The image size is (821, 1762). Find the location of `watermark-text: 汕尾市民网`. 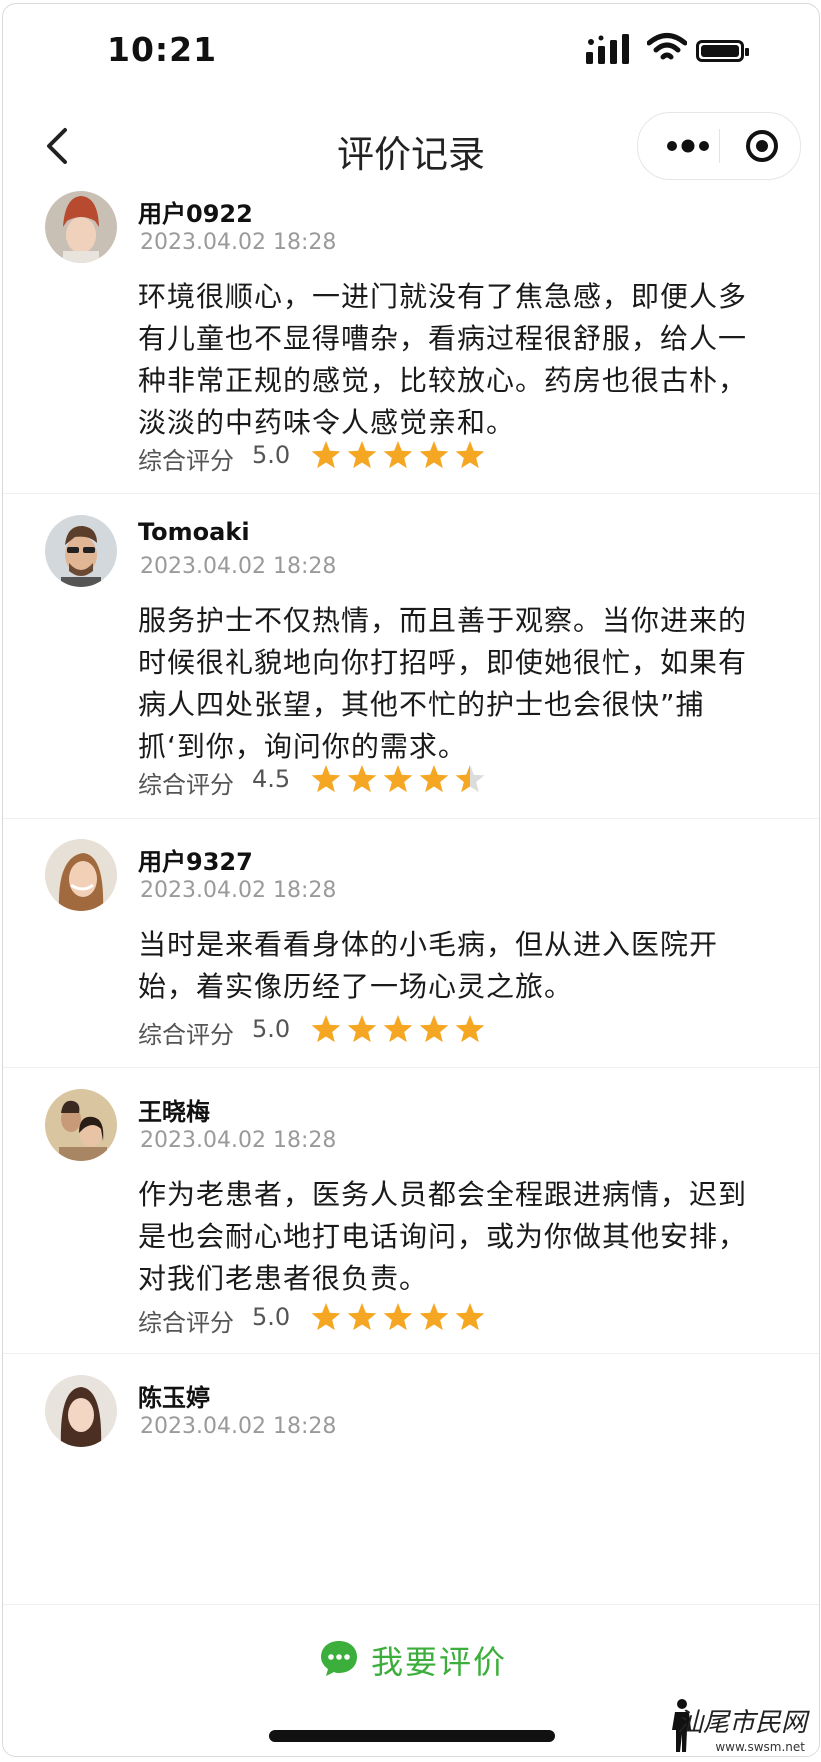

watermark-text: 汕尾市民网 is located at coordinates (741, 1723).